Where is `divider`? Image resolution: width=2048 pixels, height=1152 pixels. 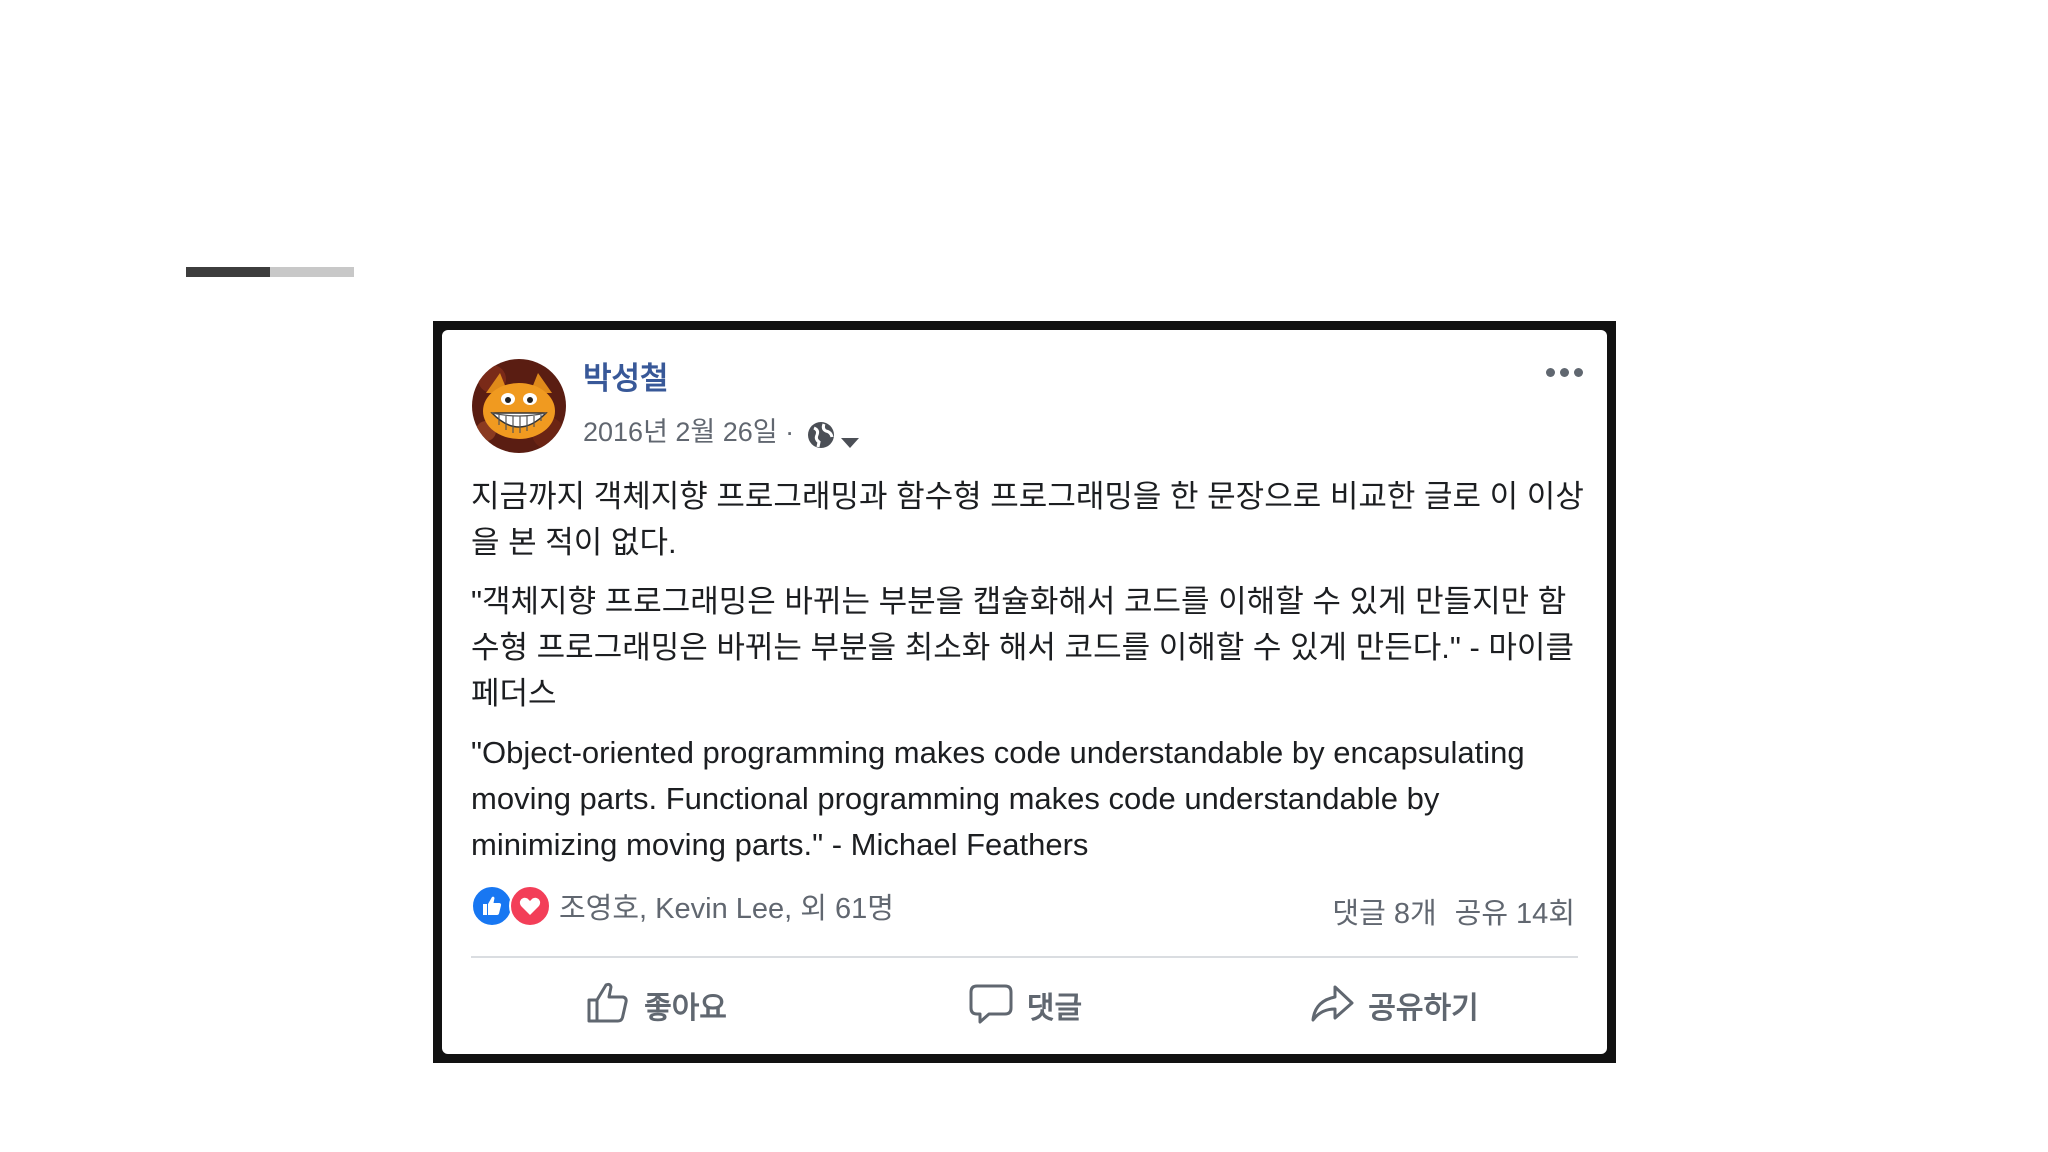
divider is located at coordinates (1024, 957).